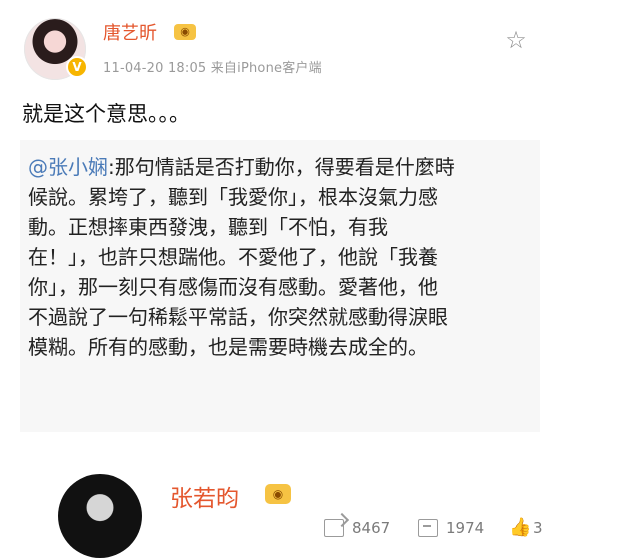 The image size is (636, 558). I want to click on post-divider, so click(318, 447).